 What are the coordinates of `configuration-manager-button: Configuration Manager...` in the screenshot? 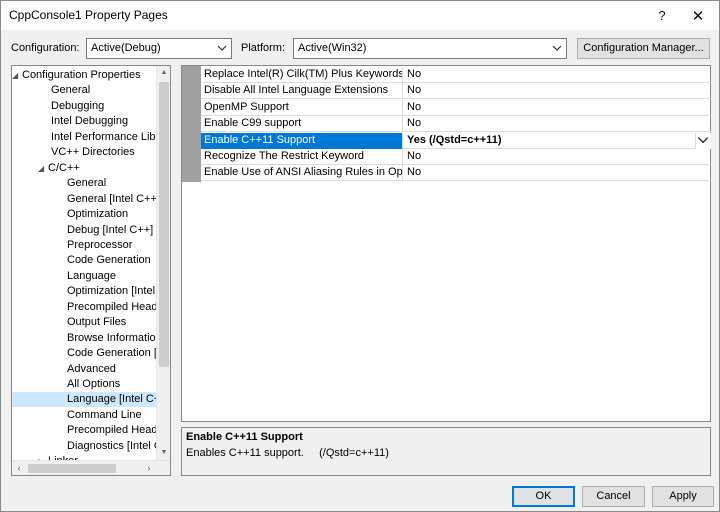 It's located at (643, 48).